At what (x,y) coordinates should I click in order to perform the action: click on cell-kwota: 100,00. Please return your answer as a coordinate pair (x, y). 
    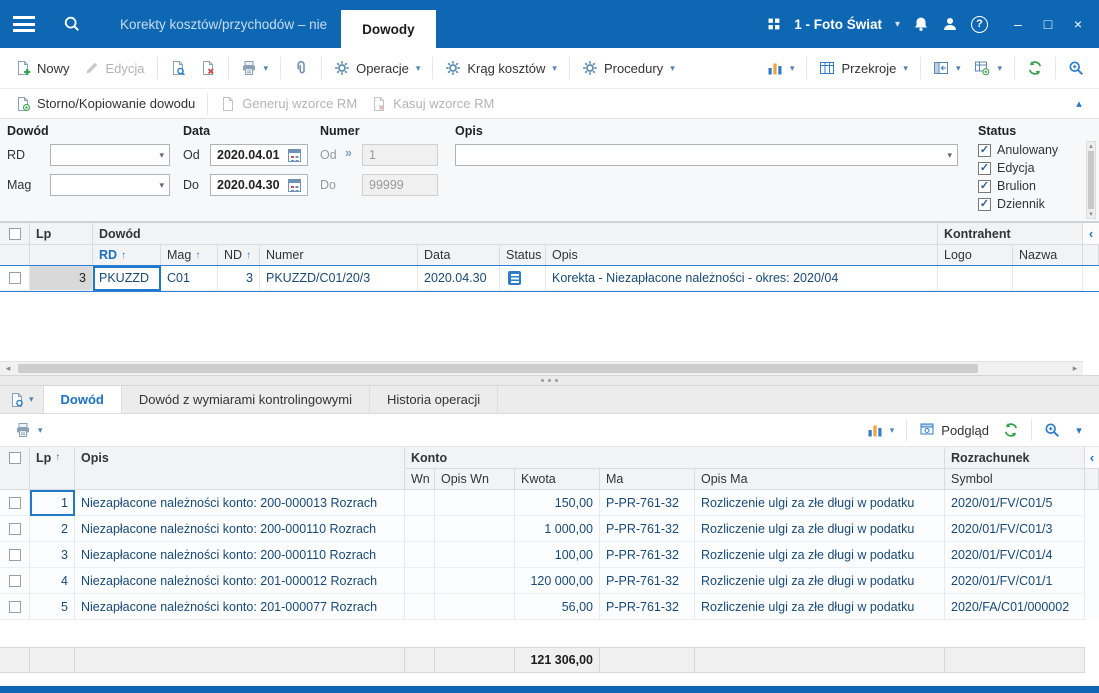
    Looking at the image, I should click on (557, 555).